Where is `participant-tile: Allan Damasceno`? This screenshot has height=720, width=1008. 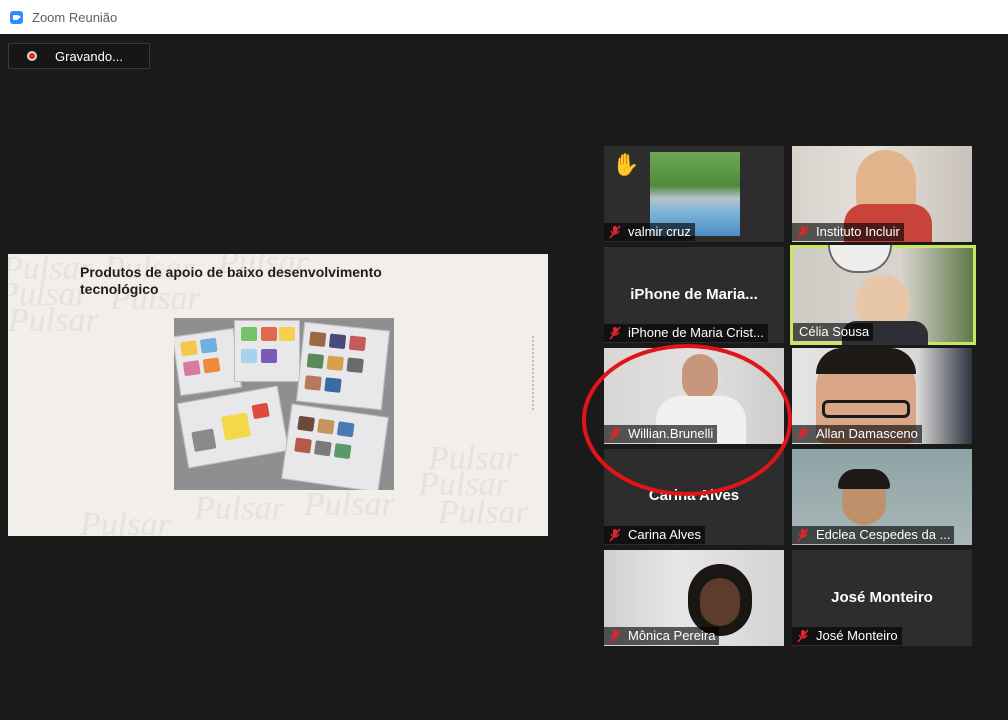
participant-tile: Allan Damasceno is located at coordinates (882, 396).